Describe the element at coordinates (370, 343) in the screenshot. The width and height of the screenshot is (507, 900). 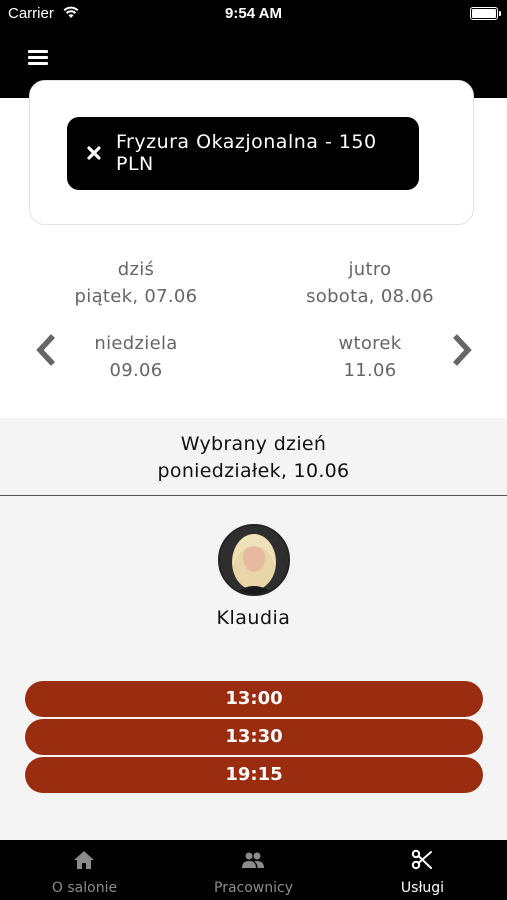
I see `day-name: wtorek` at that location.